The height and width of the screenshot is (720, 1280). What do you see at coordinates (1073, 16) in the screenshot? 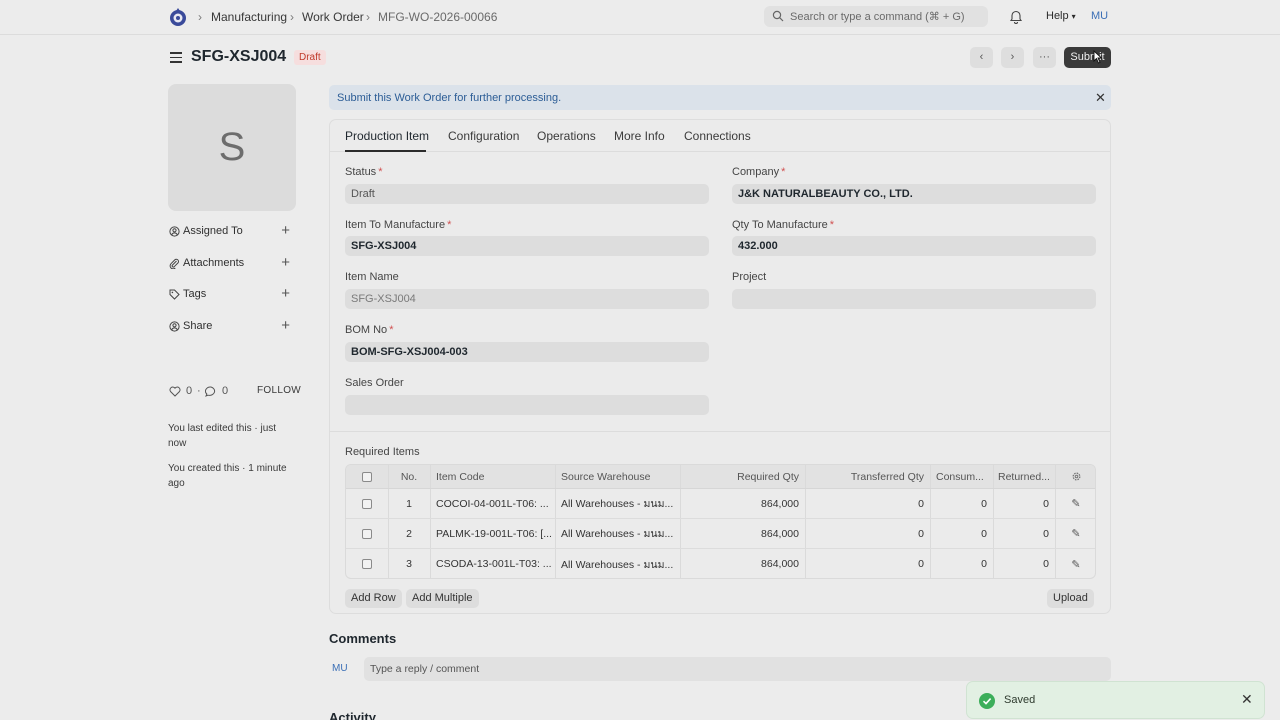
I see `chevron-down-icon: ▾` at bounding box center [1073, 16].